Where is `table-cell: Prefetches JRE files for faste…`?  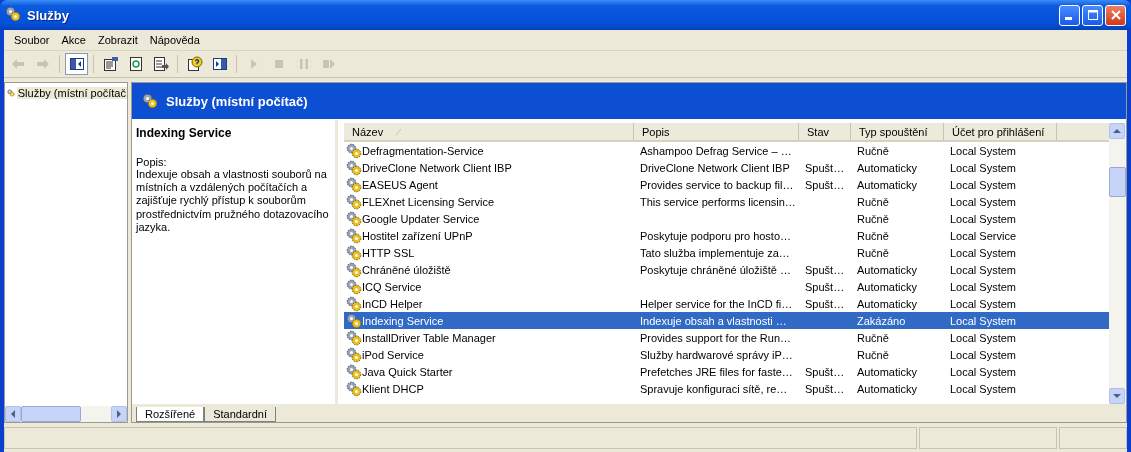
table-cell: Prefetches JRE files for faste… is located at coordinates (716, 371).